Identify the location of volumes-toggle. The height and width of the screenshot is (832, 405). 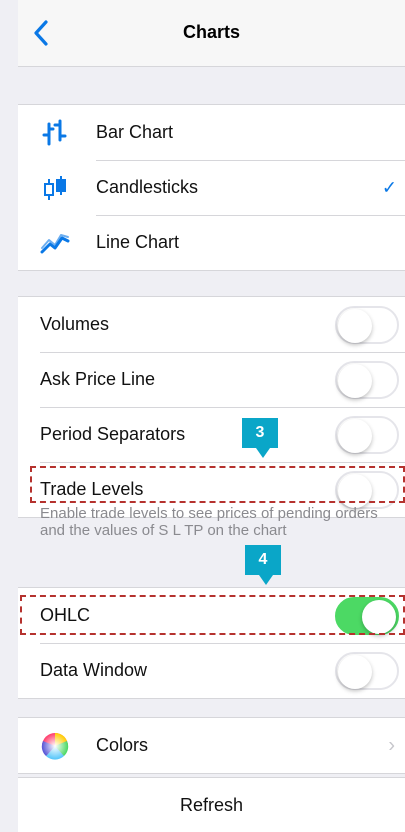
(367, 324).